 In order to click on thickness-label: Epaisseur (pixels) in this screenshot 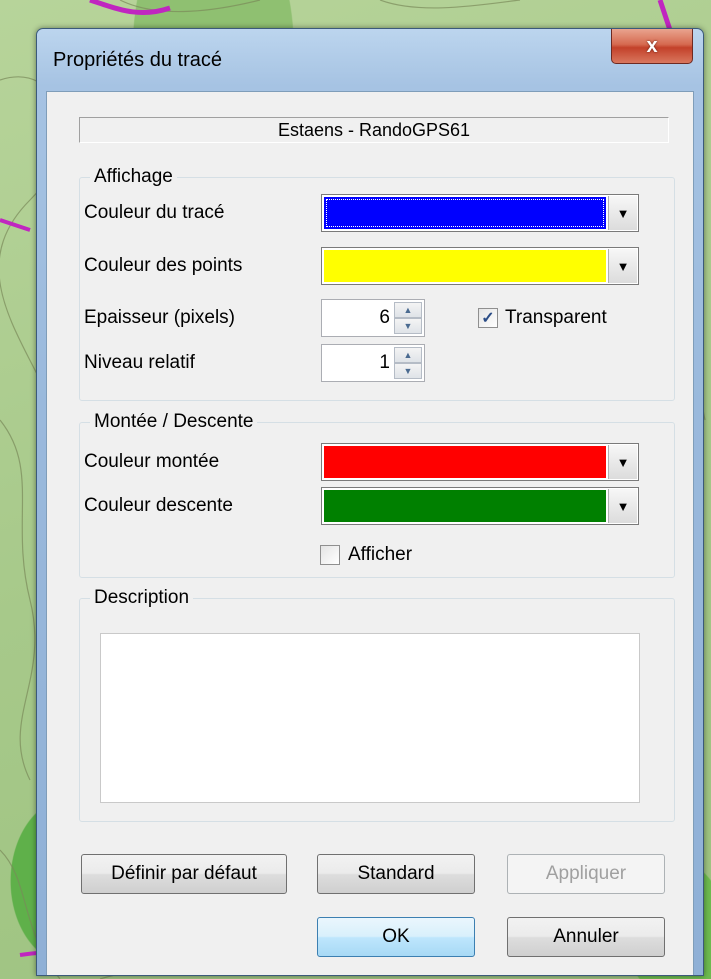, I will do `click(159, 317)`.